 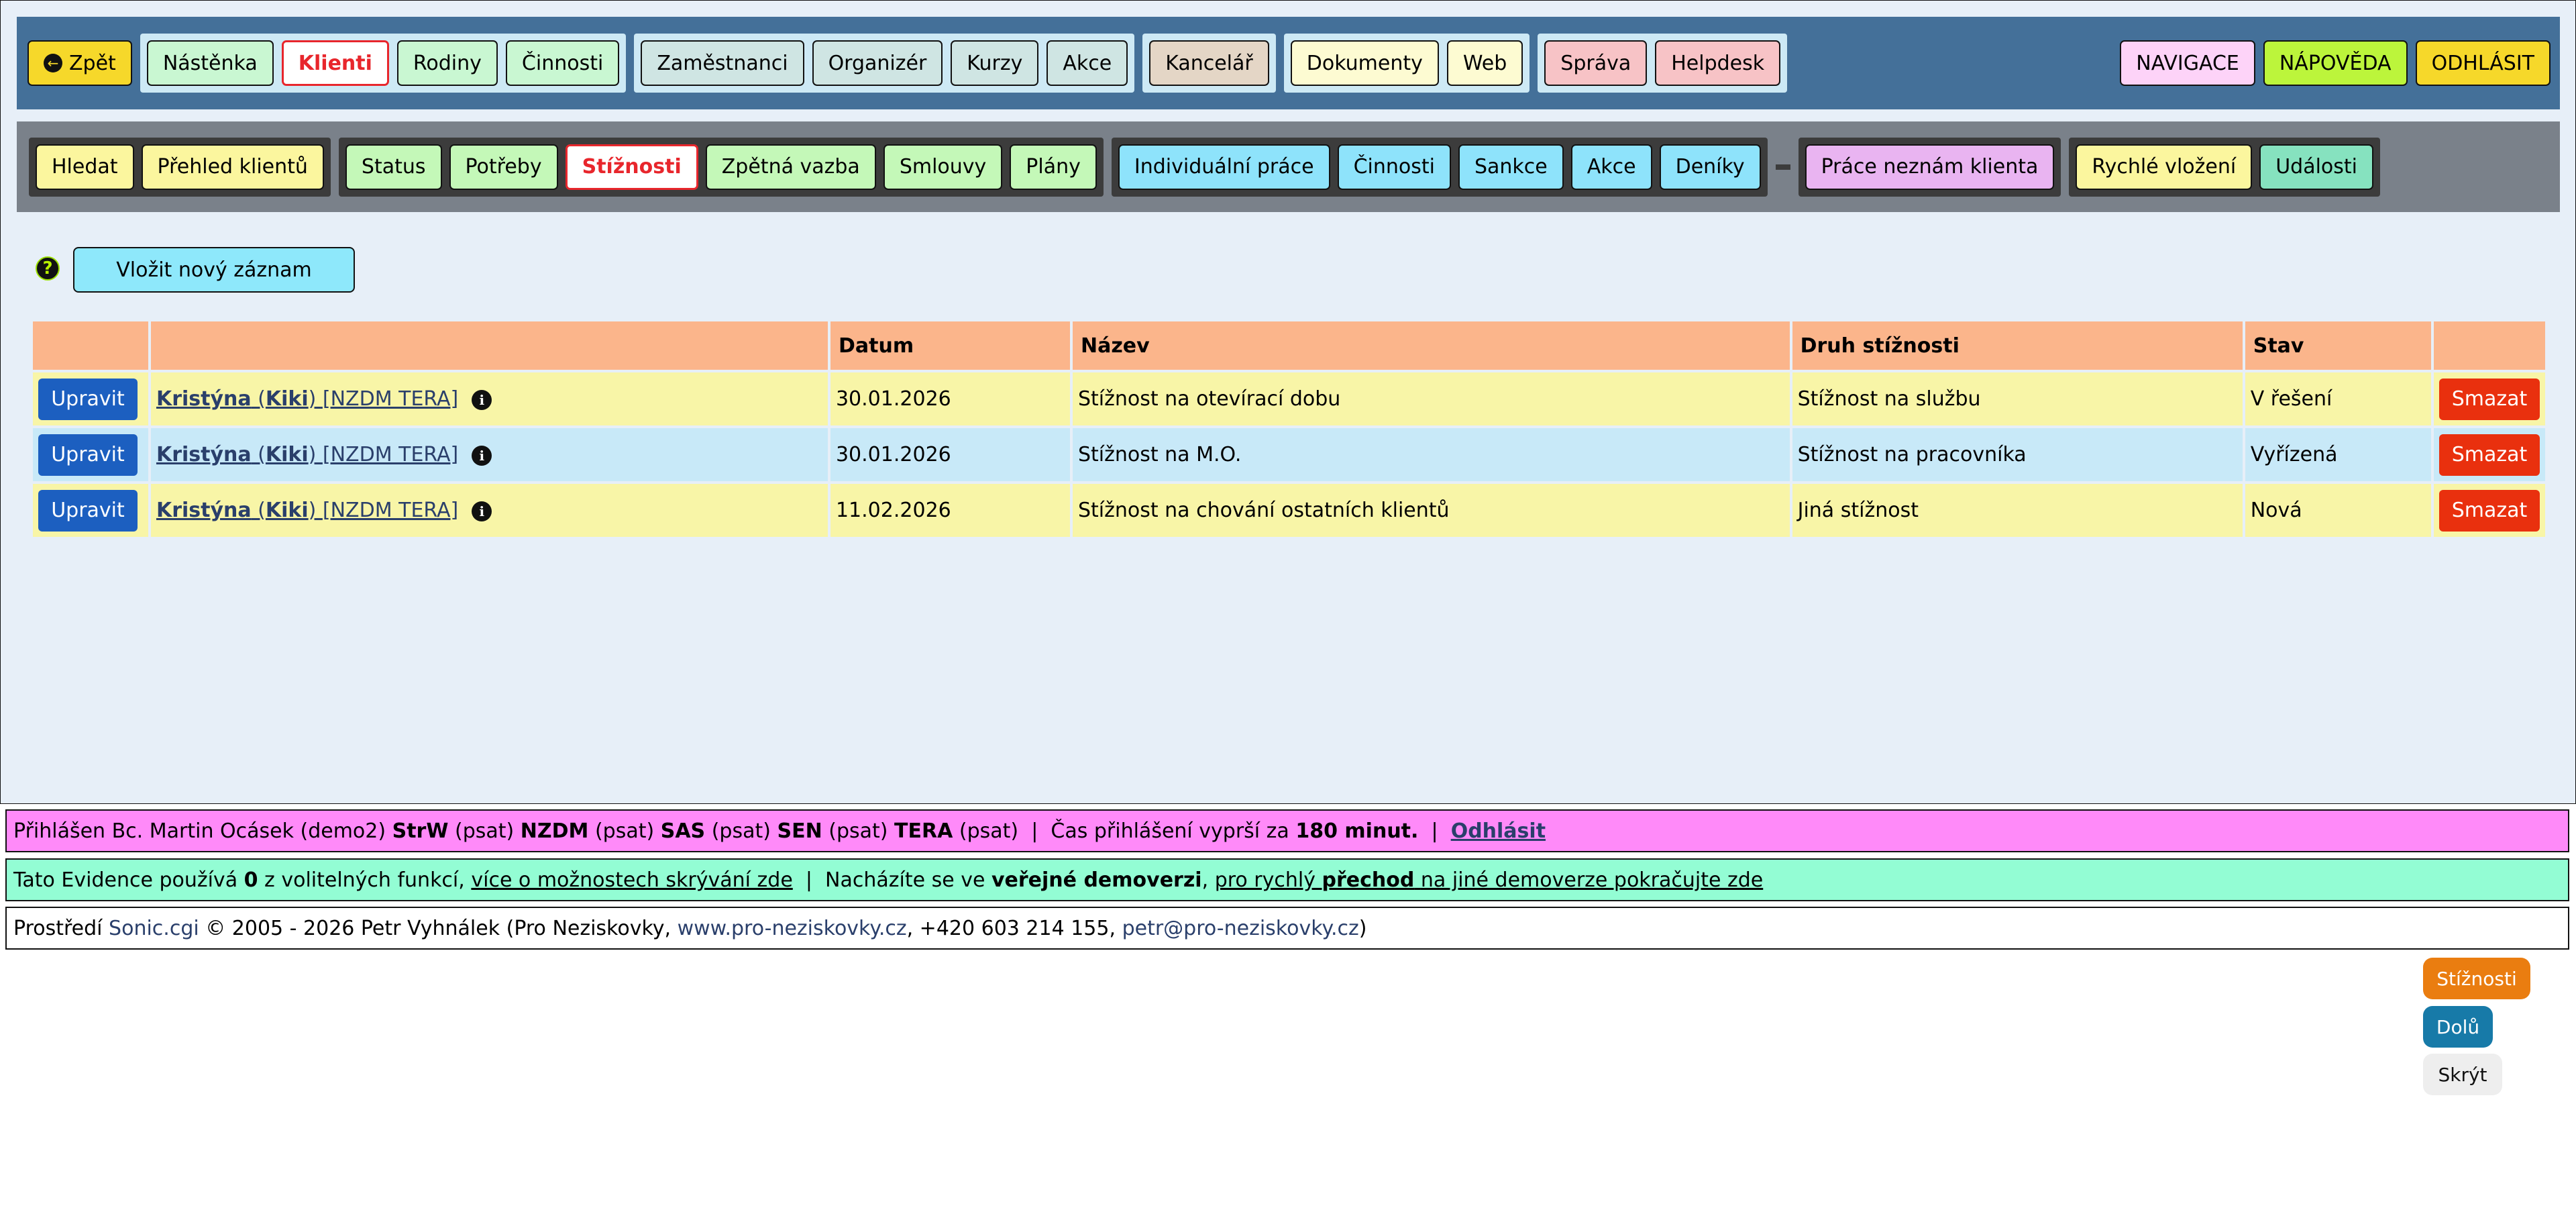 I want to click on subnav-contracts: Smlouvy, so click(x=943, y=167).